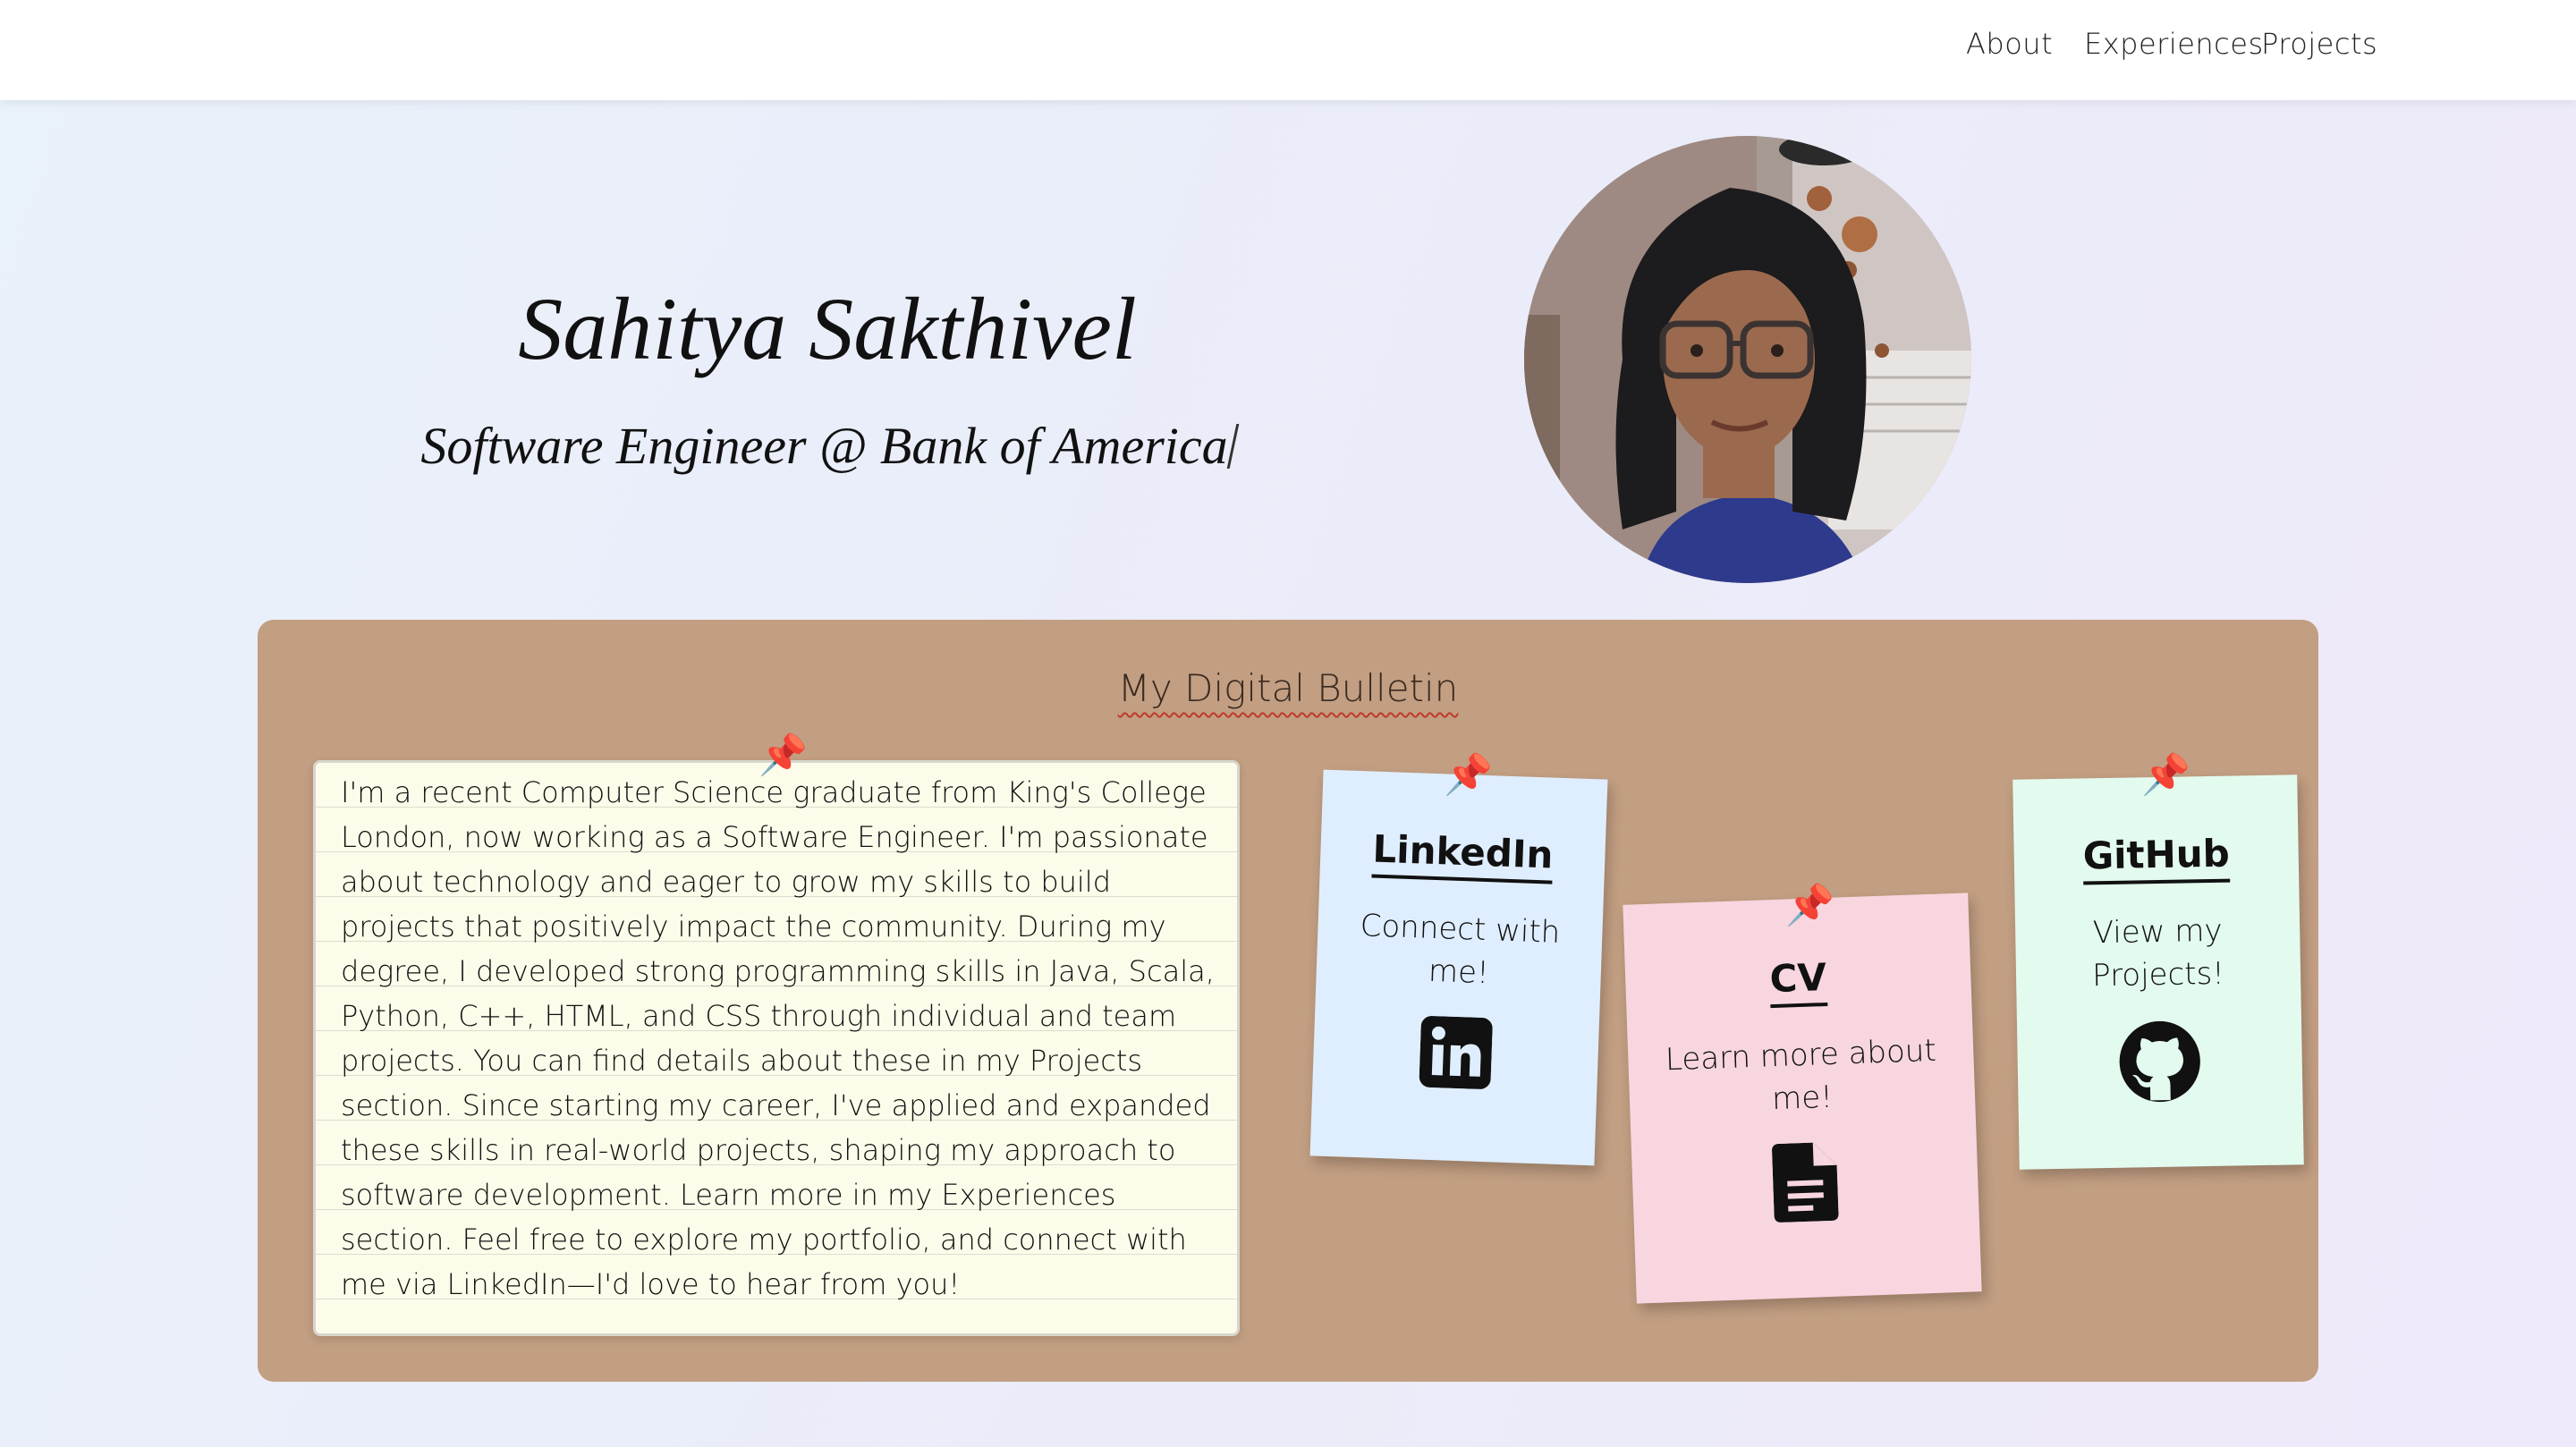 The image size is (2576, 1447). Describe the element at coordinates (2156, 858) in the screenshot. I see `github-card-title: GitHub` at that location.